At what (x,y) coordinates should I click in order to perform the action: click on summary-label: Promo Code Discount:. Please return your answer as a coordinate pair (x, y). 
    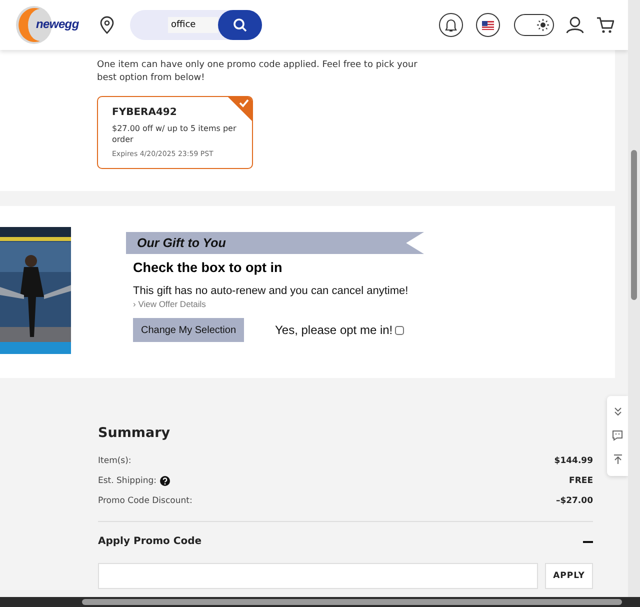
    Looking at the image, I should click on (145, 501).